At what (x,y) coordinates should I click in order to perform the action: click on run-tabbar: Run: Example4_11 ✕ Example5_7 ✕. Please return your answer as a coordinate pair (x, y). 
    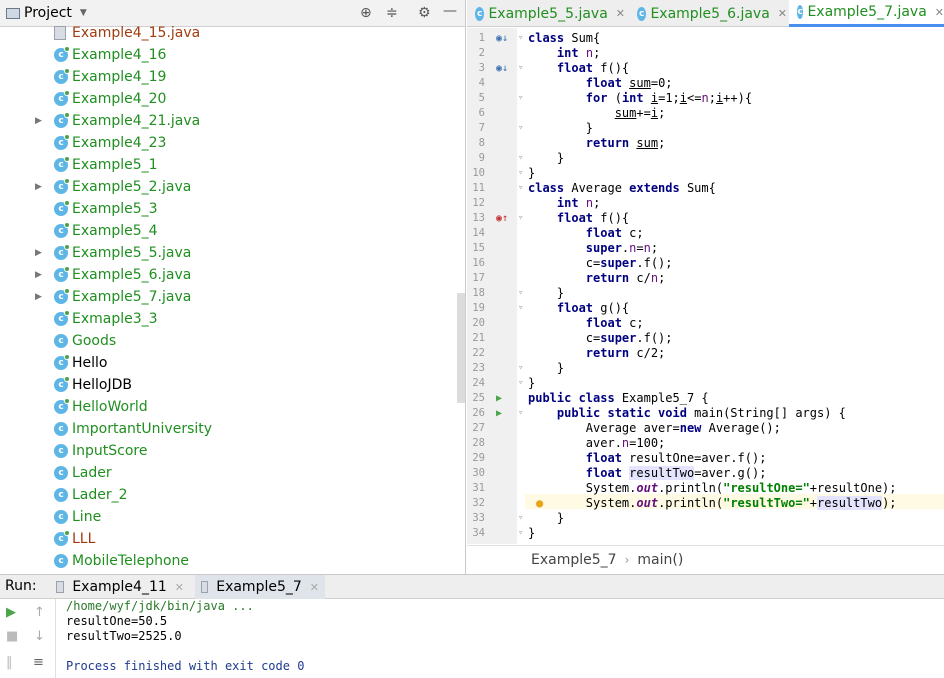
    Looking at the image, I should click on (472, 587).